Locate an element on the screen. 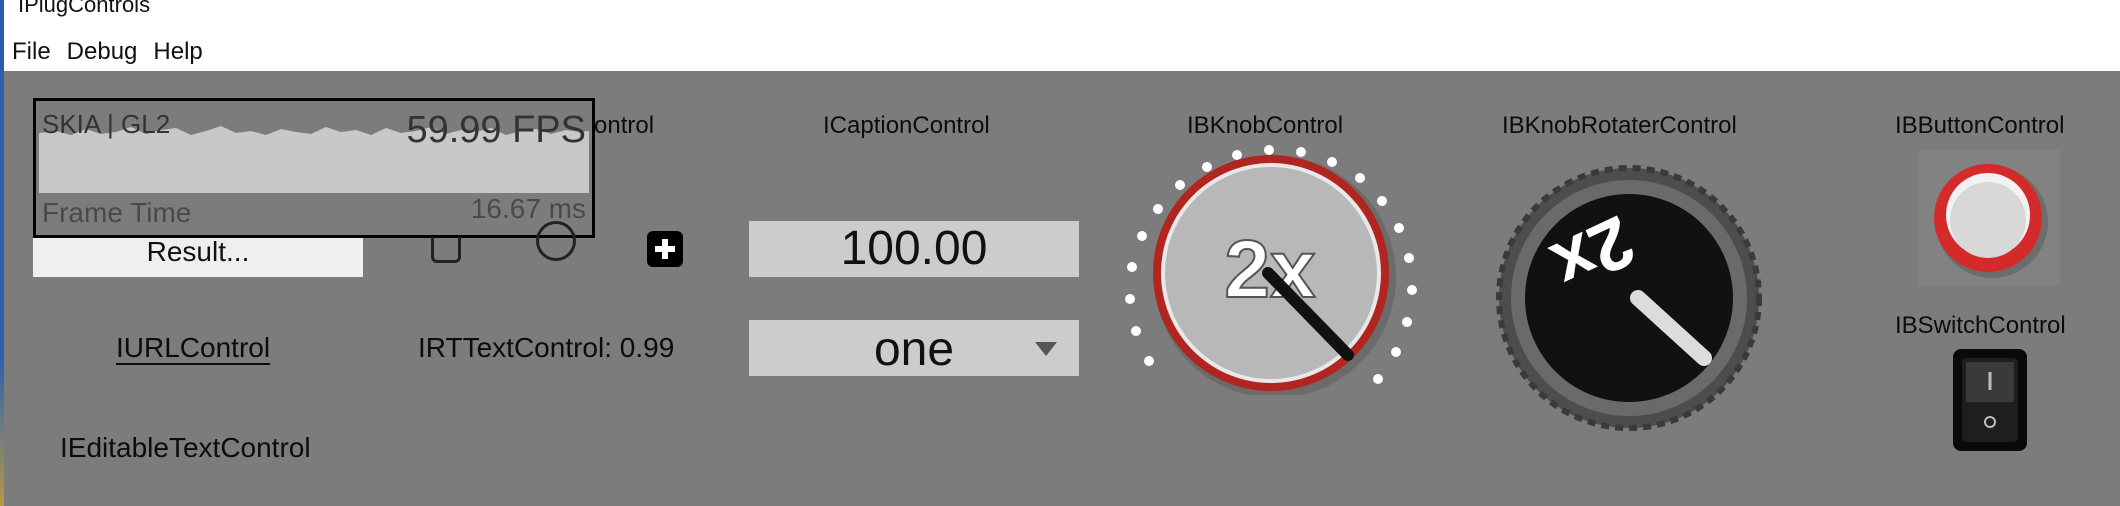  bswitch-control is located at coordinates (1990, 400).